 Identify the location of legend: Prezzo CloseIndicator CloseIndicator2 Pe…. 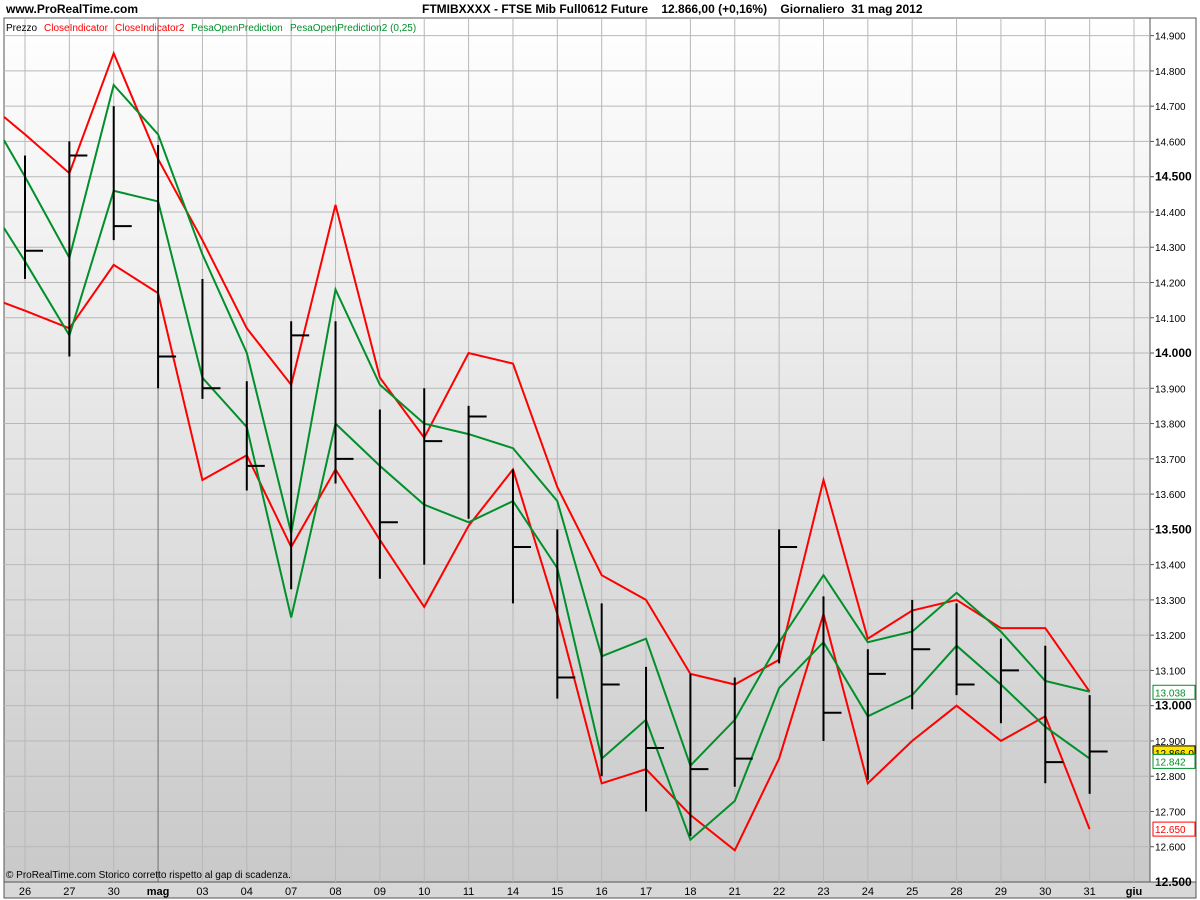
(211, 28).